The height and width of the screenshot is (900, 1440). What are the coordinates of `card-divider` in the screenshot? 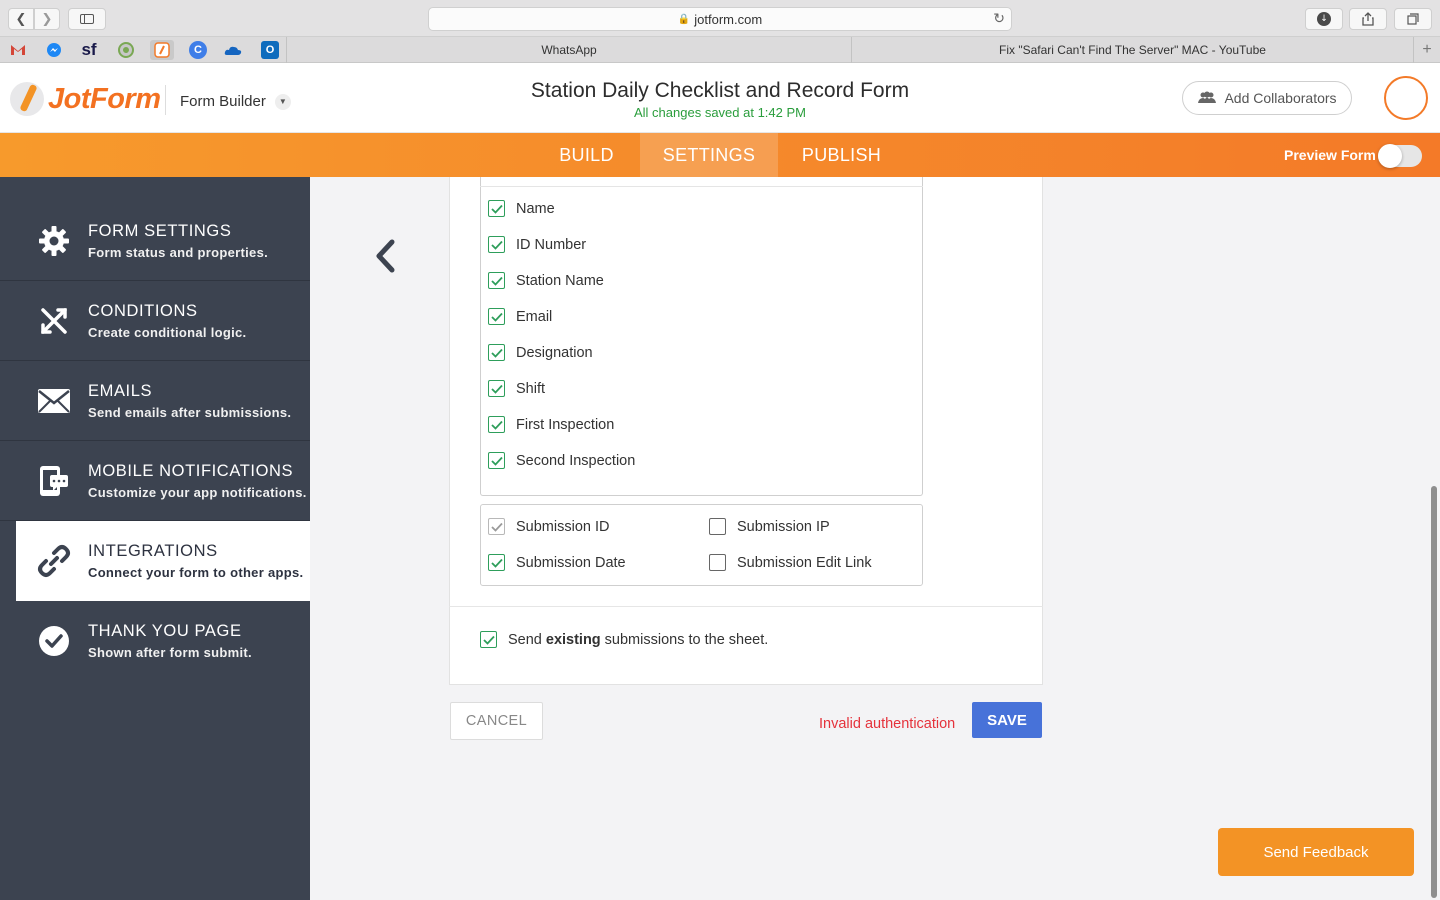 It's located at (746, 606).